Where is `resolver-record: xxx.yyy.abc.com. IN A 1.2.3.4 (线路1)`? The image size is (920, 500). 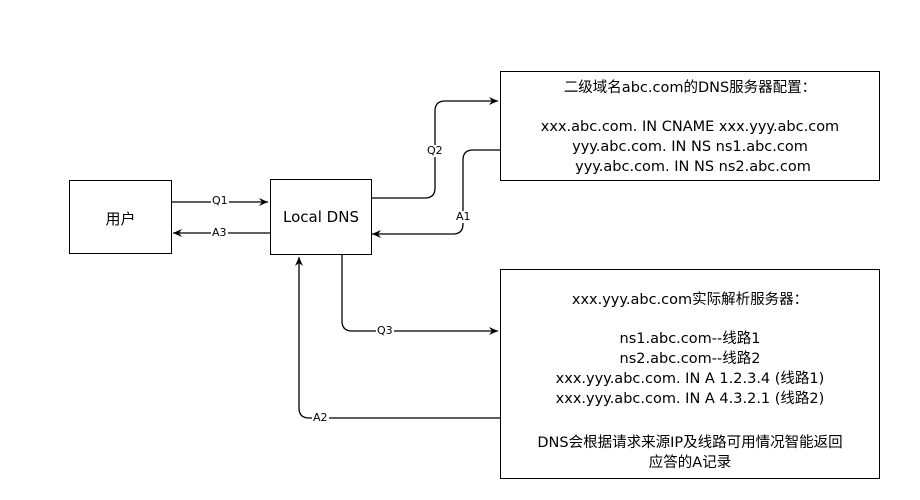
resolver-record: xxx.yyy.abc.com. IN A 1.2.3.4 (线路1) is located at coordinates (690, 379).